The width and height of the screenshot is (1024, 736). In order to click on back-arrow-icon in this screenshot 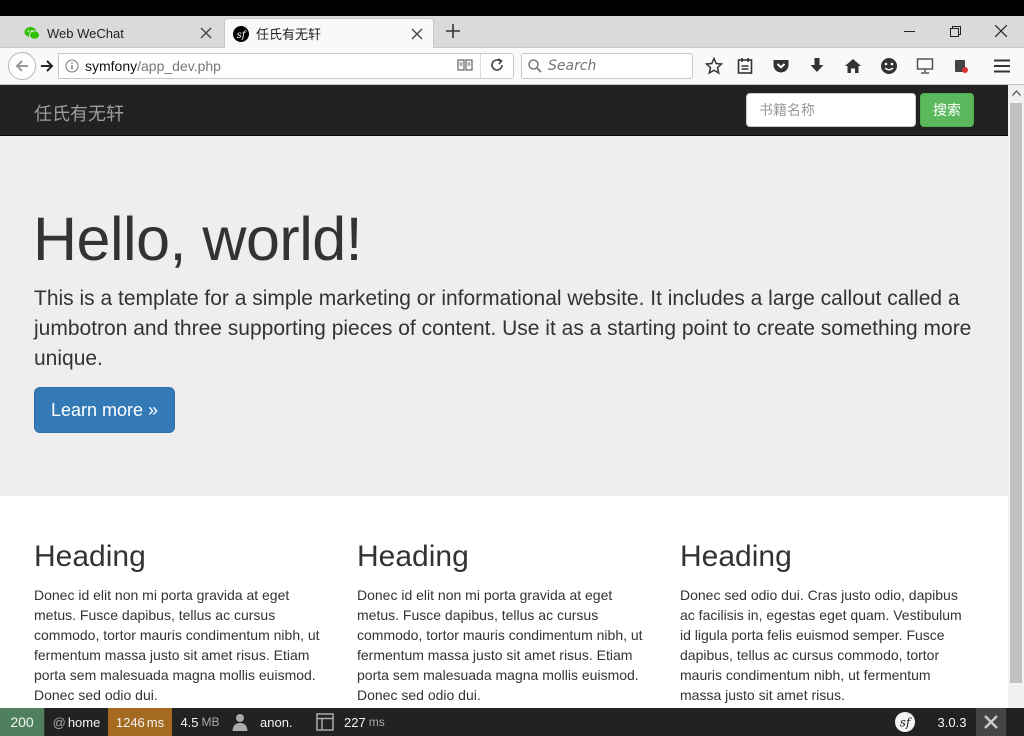, I will do `click(22, 66)`.